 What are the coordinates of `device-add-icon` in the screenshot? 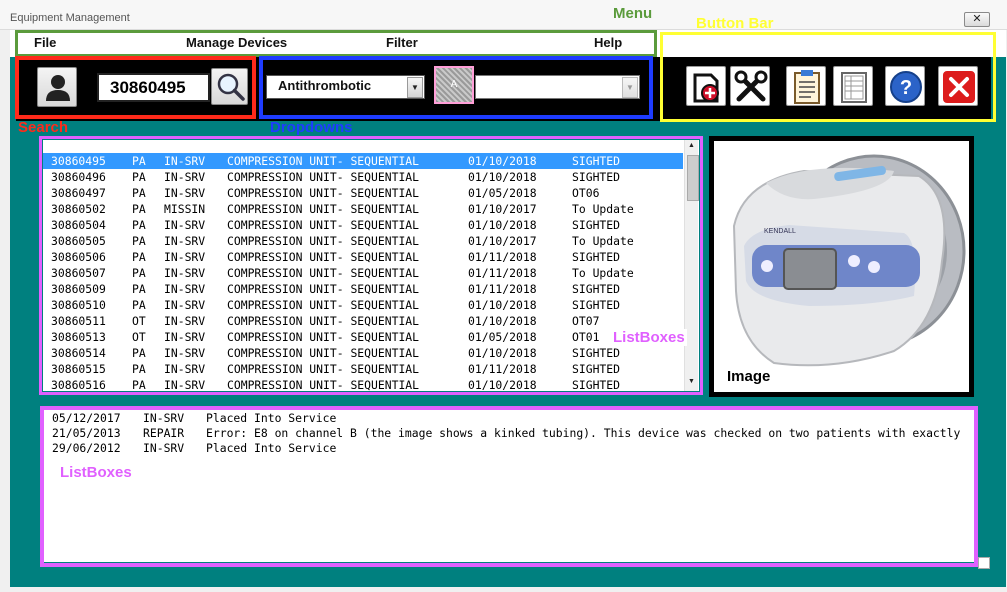 It's located at (706, 88).